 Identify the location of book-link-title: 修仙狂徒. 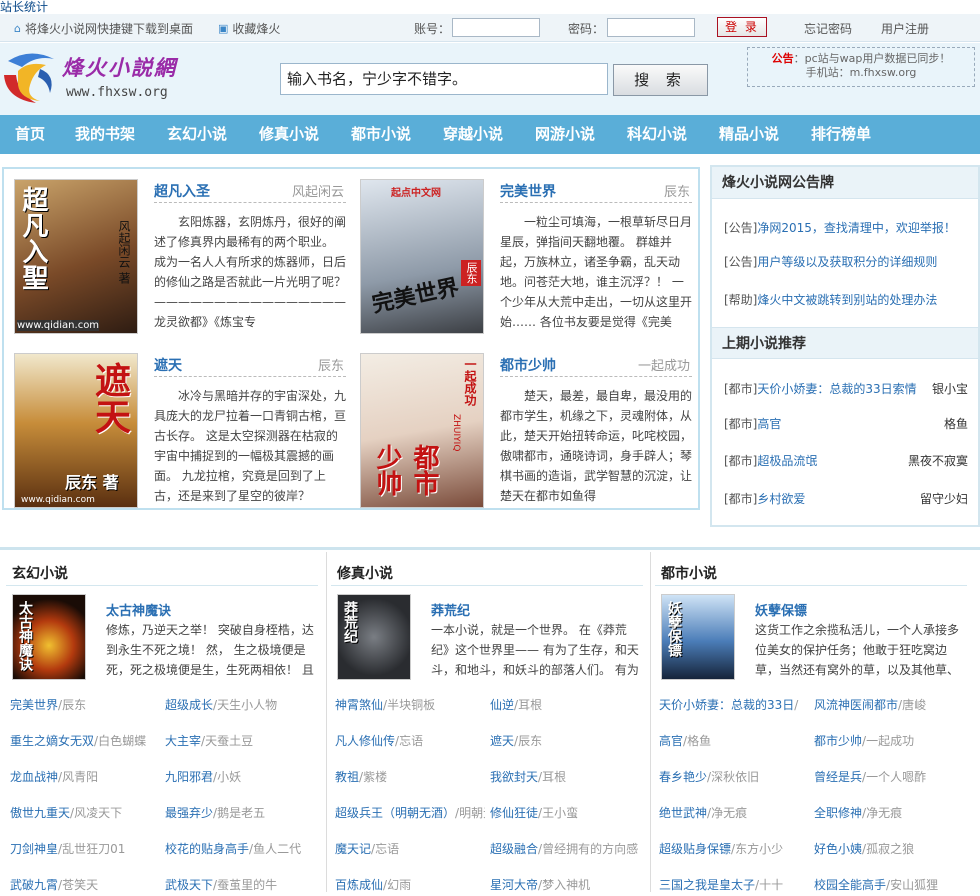
(514, 813).